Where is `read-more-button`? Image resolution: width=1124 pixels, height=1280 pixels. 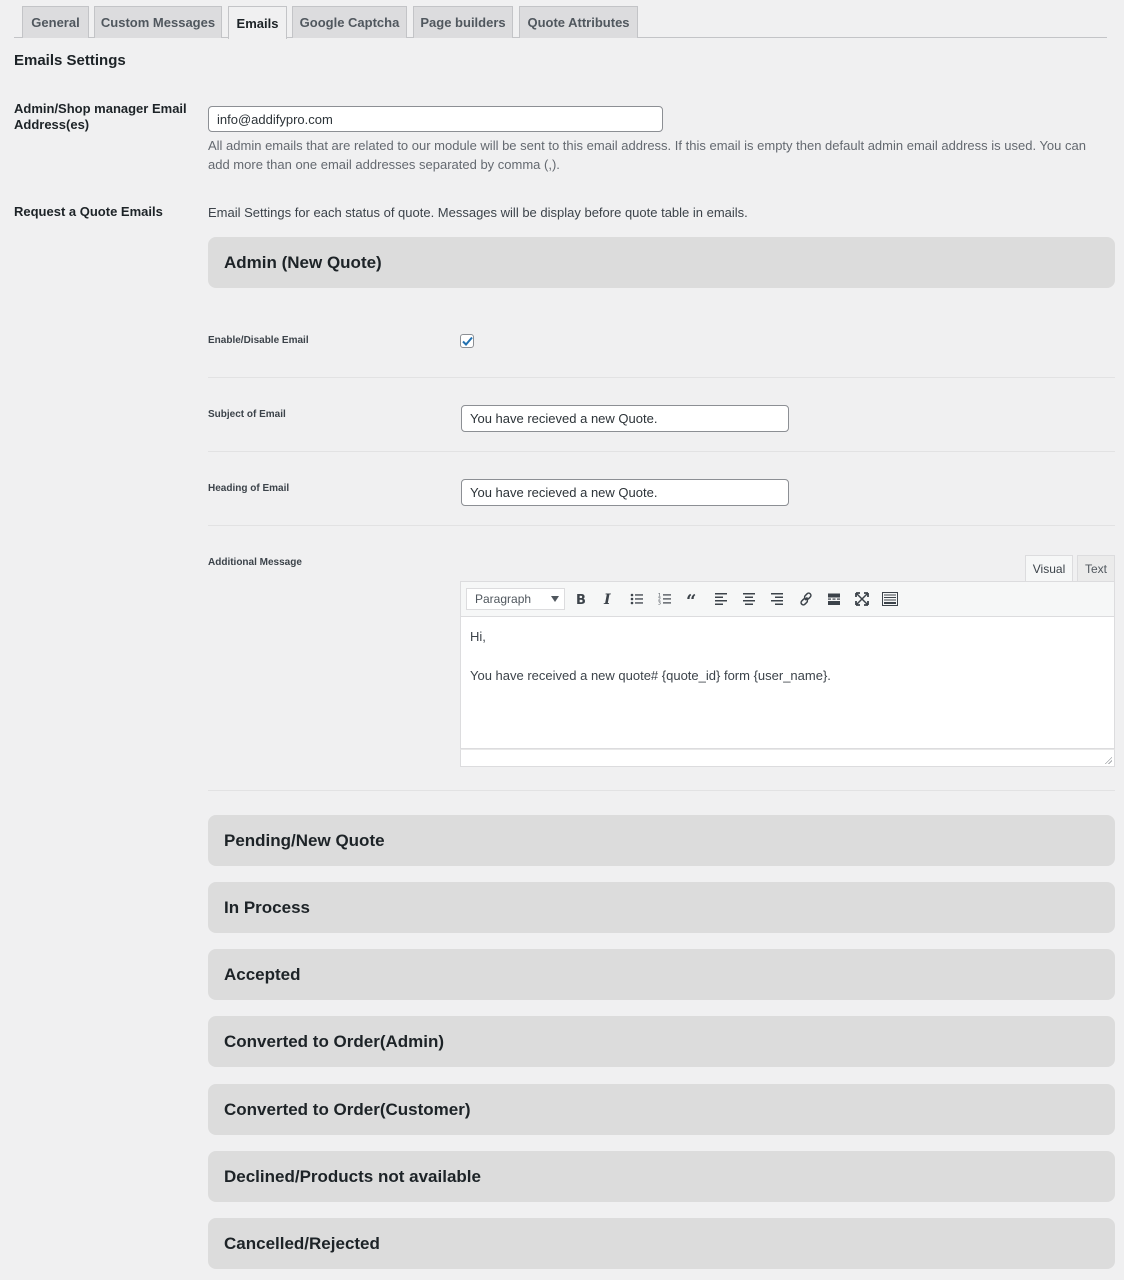 read-more-button is located at coordinates (834, 599).